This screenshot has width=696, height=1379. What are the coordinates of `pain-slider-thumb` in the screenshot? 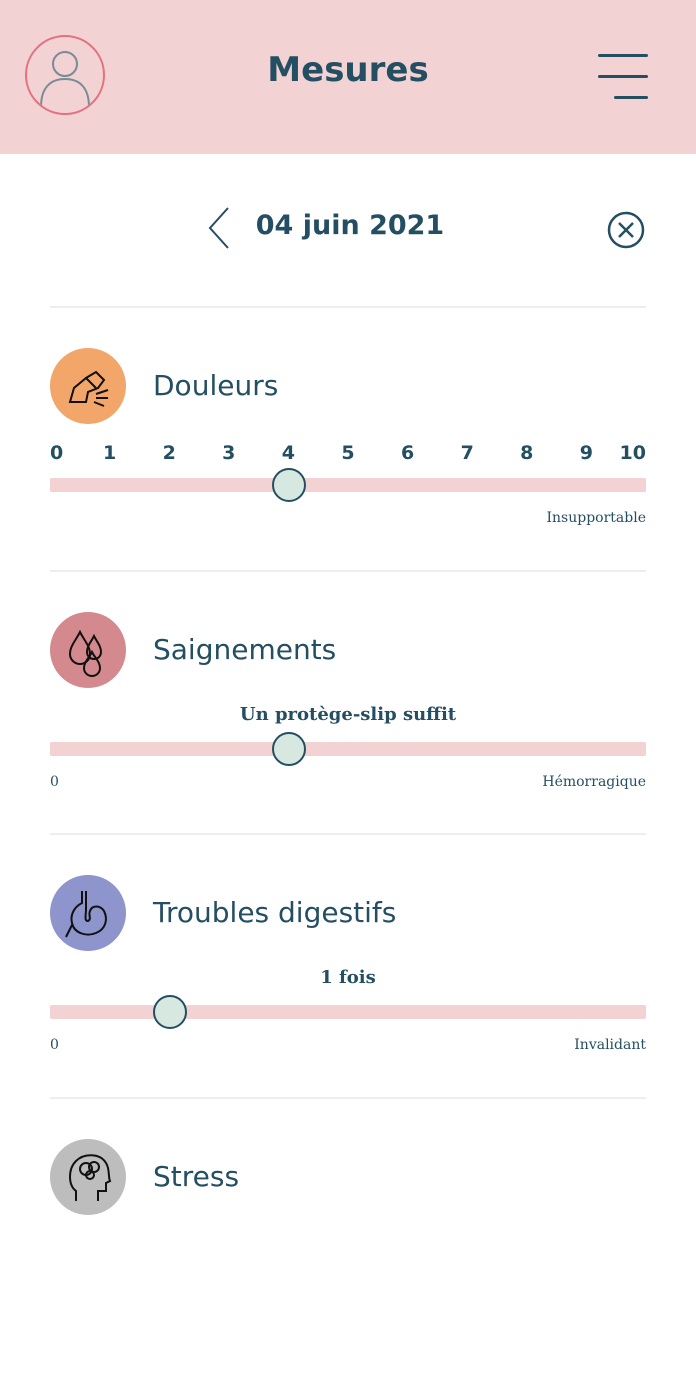 It's located at (289, 485).